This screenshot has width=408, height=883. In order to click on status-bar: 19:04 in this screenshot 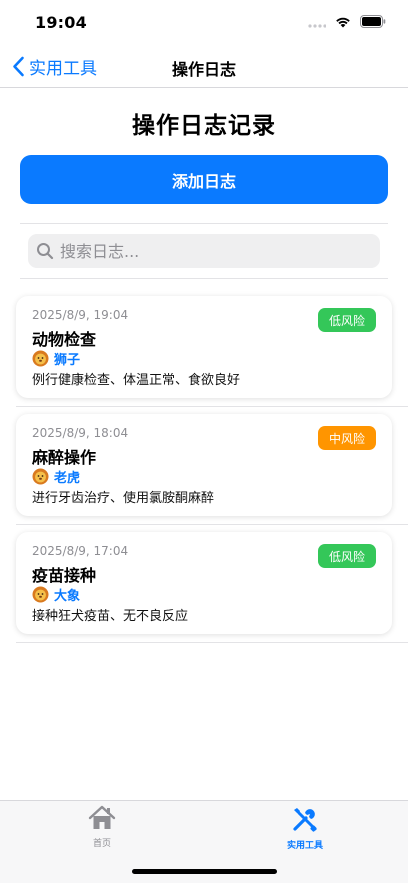, I will do `click(204, 22)`.